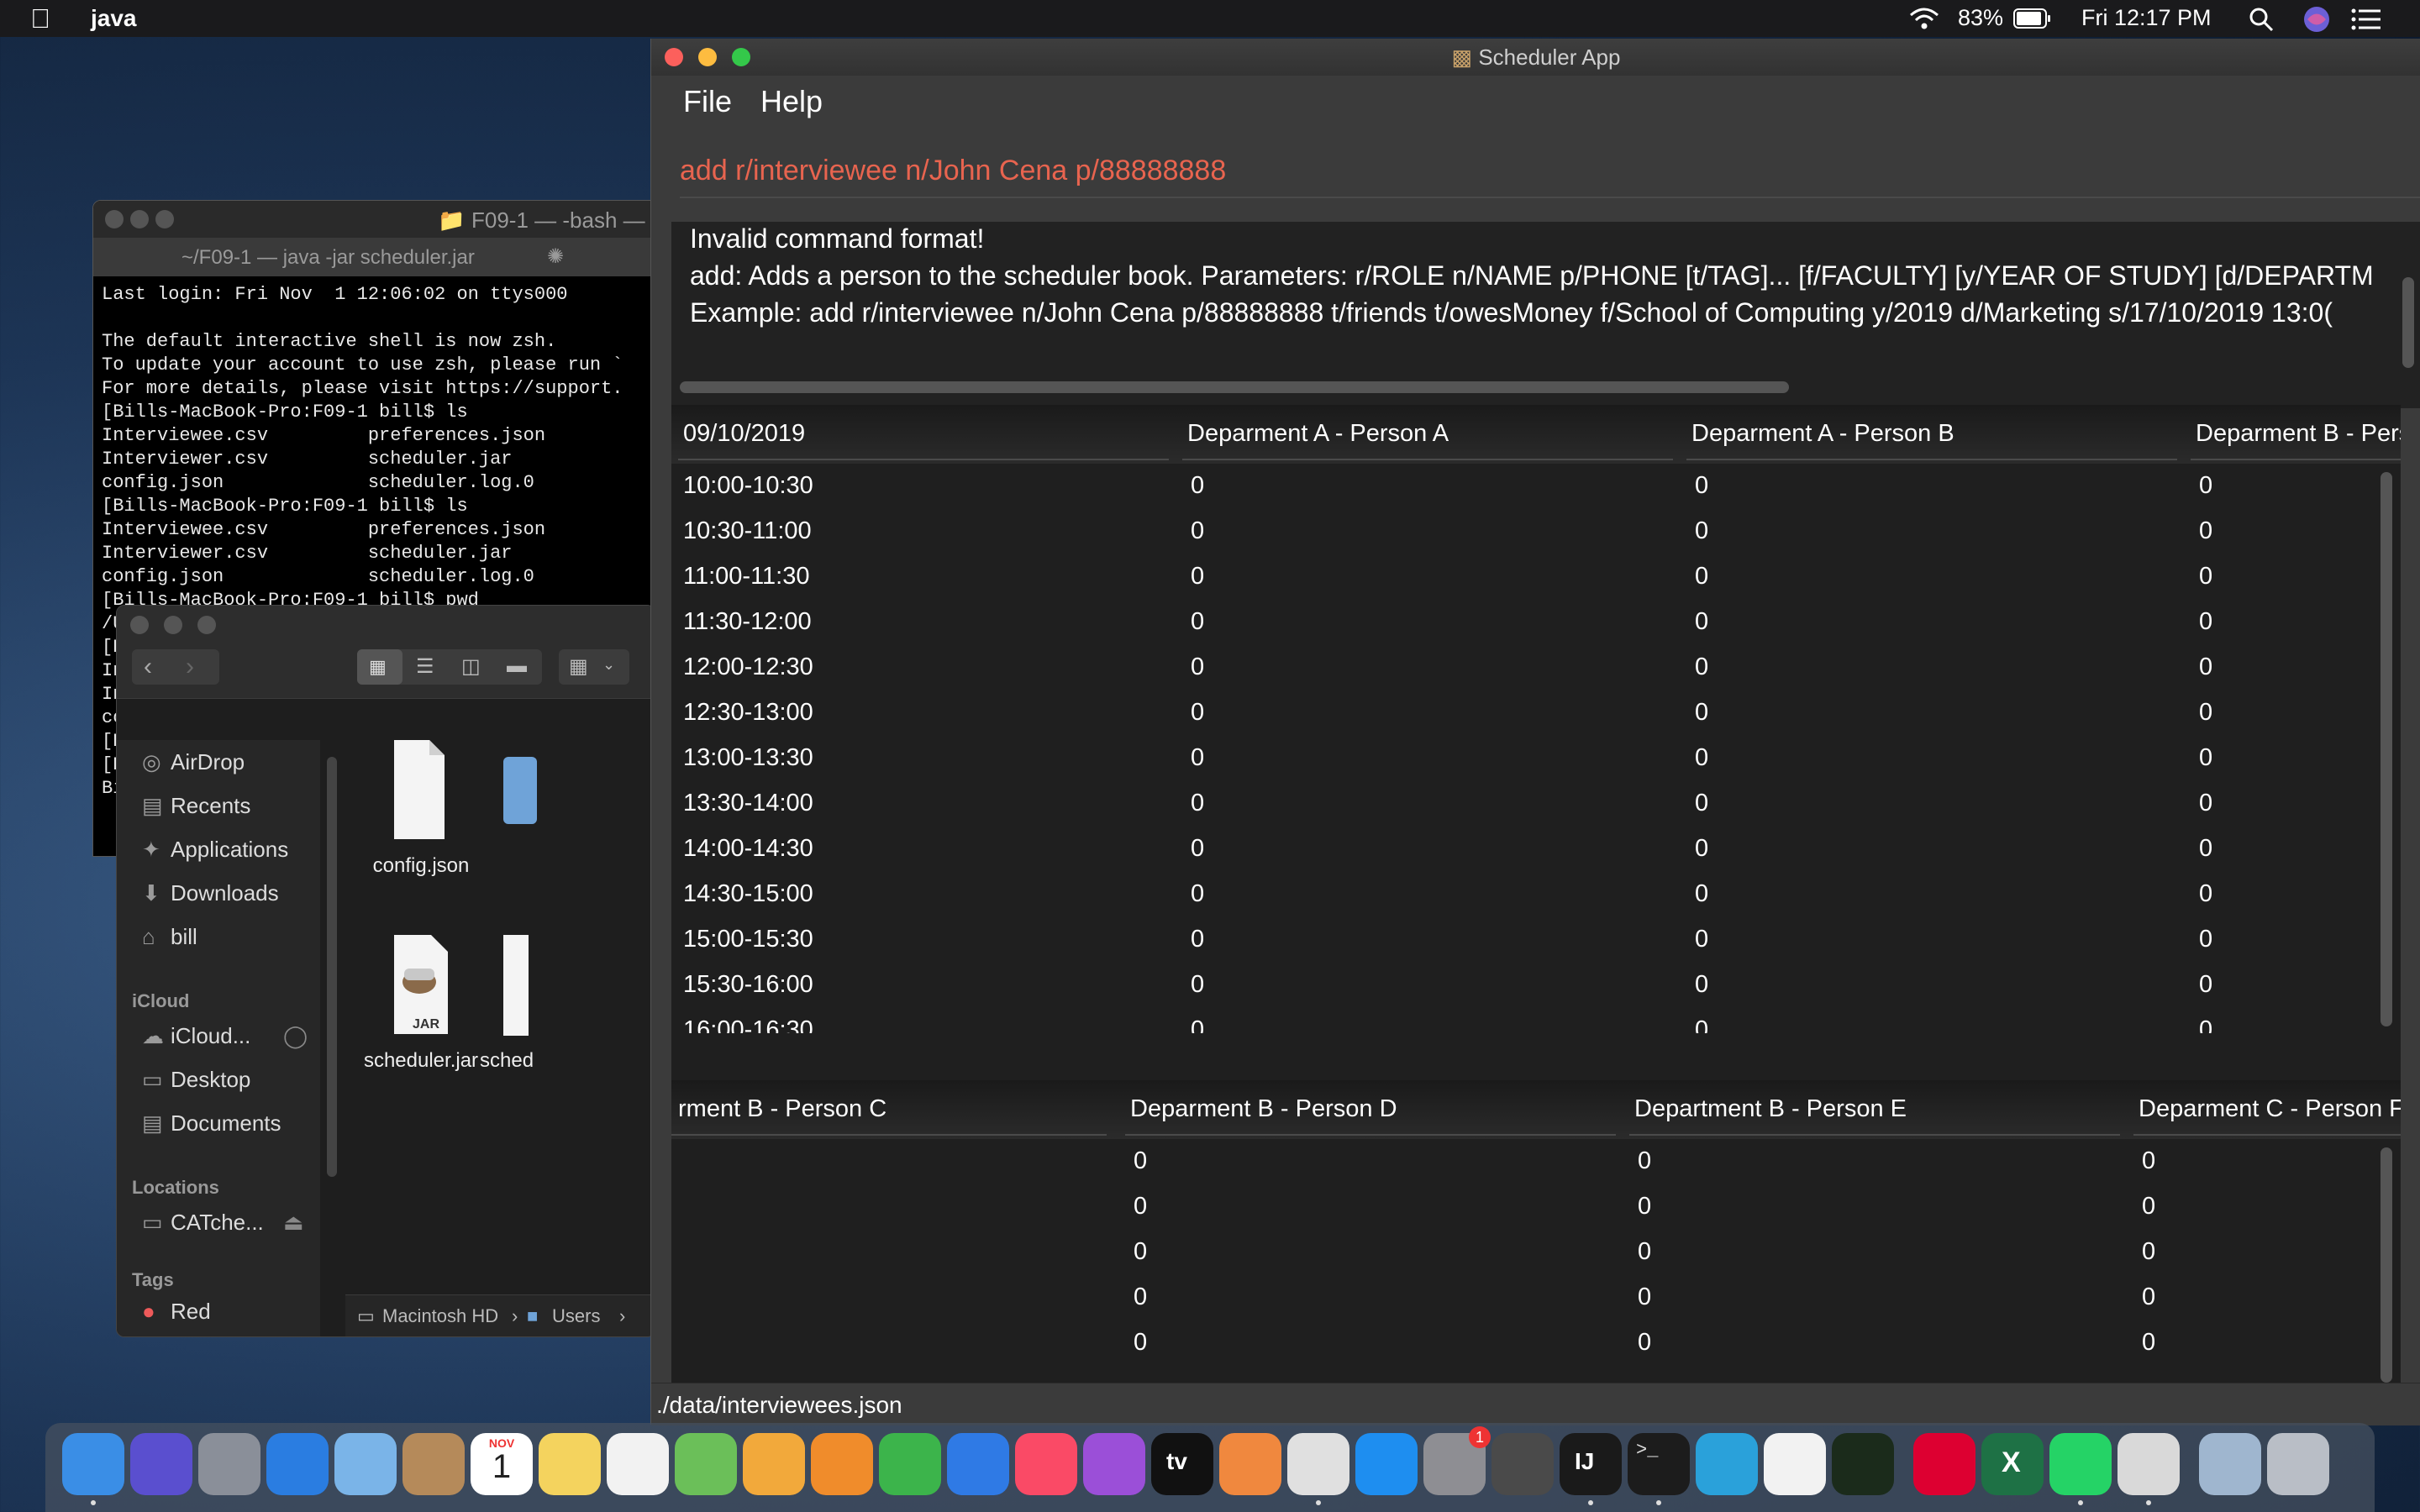 The width and height of the screenshot is (2420, 1512). I want to click on column-header: 09/10/2019, so click(744, 434).